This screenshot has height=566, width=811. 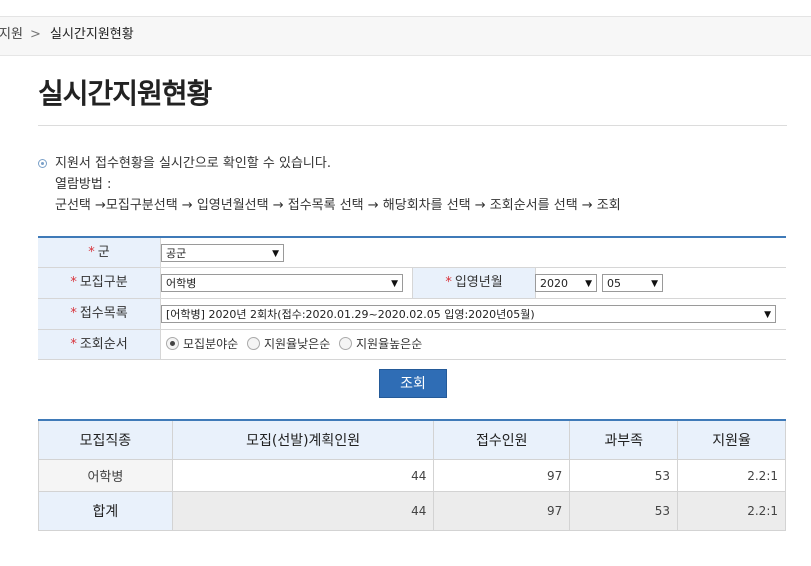 What do you see at coordinates (502, 439) in the screenshot?
I see `col-header-applied: 접수인원` at bounding box center [502, 439].